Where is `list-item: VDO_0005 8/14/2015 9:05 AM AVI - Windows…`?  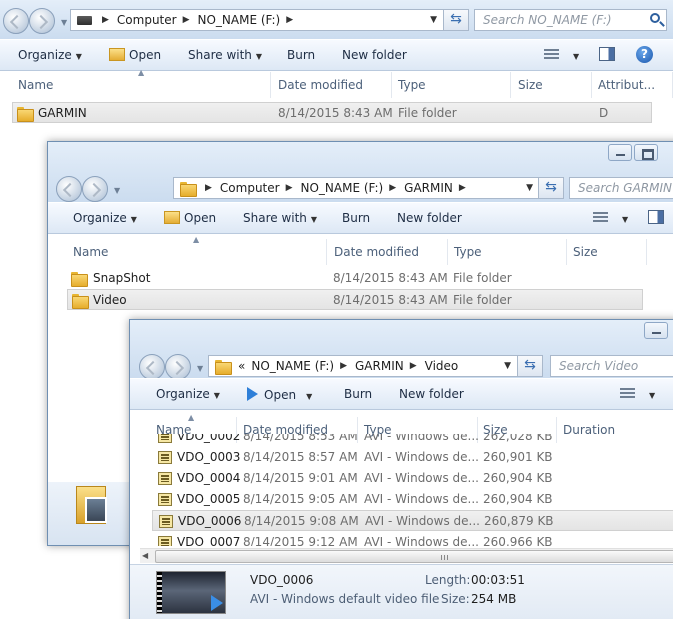 list-item: VDO_0005 8/14/2015 9:05 AM AVI - Windows… is located at coordinates (411, 499).